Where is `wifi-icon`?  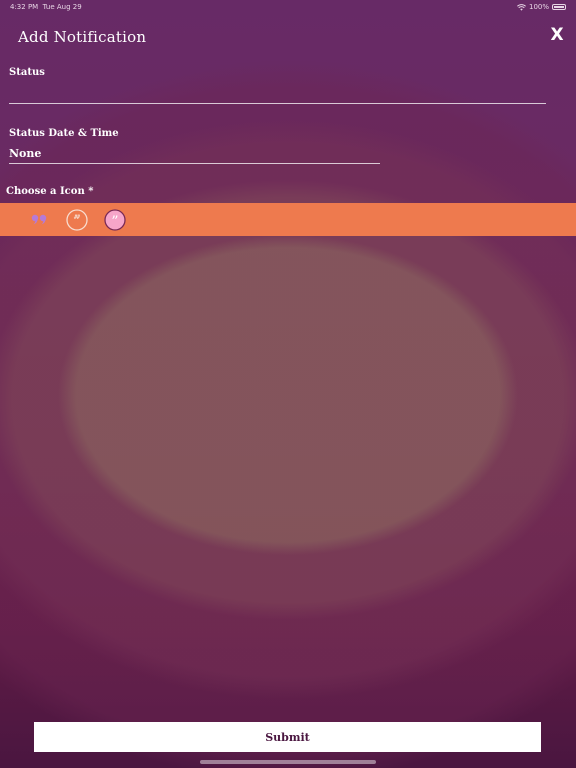
wifi-icon is located at coordinates (521, 7).